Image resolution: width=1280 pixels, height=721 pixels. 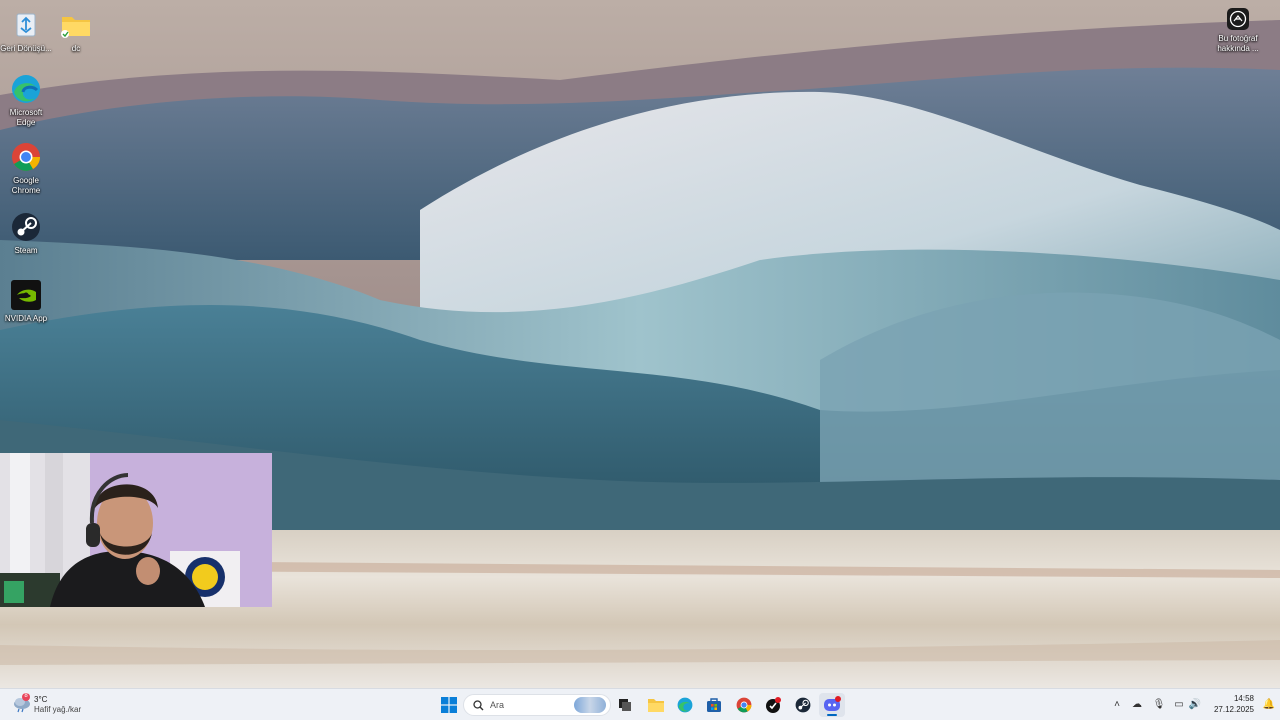 What do you see at coordinates (478, 705) in the screenshot?
I see `search-icon` at bounding box center [478, 705].